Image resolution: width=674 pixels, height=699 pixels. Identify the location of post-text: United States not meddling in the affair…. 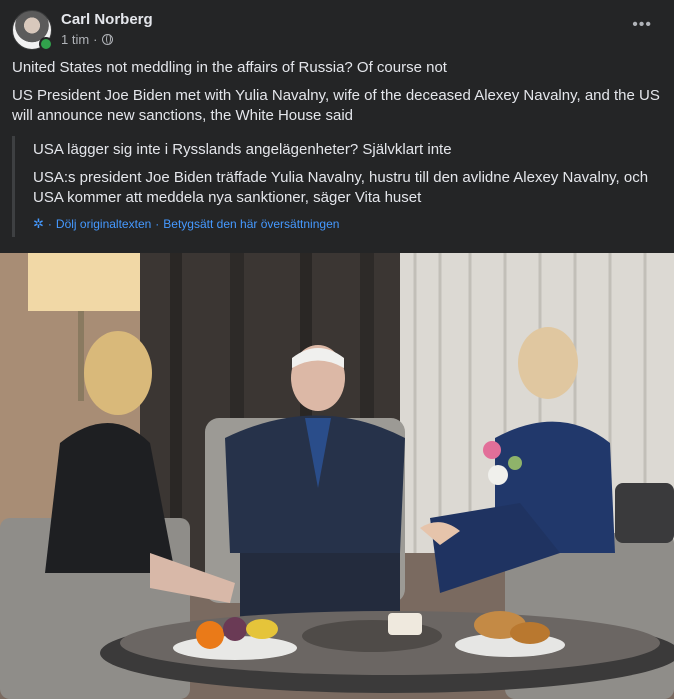
(338, 96).